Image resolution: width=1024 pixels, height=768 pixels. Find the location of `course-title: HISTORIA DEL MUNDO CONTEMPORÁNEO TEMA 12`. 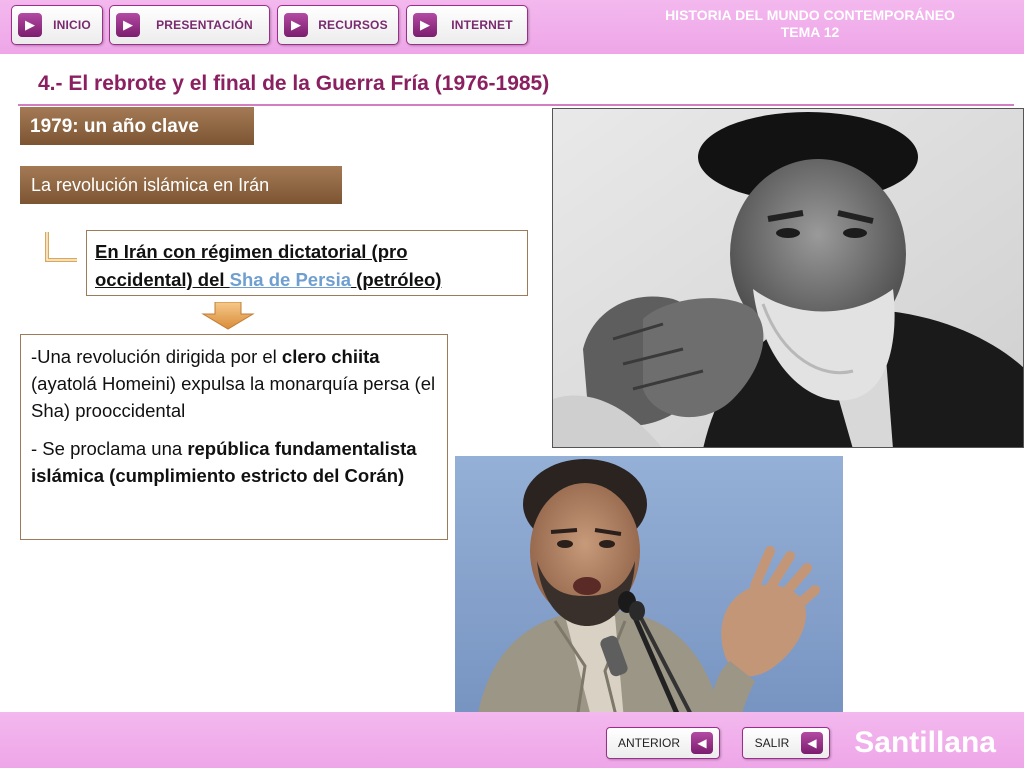

course-title: HISTORIA DEL MUNDO CONTEMPORÁNEO TEMA 12 is located at coordinates (810, 24).